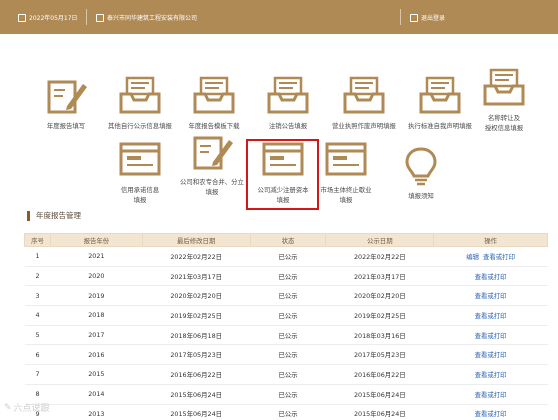 The width and height of the screenshot is (558, 420). Describe the element at coordinates (379, 256) in the screenshot. I see `cell-published: 2022年02月22日` at that location.